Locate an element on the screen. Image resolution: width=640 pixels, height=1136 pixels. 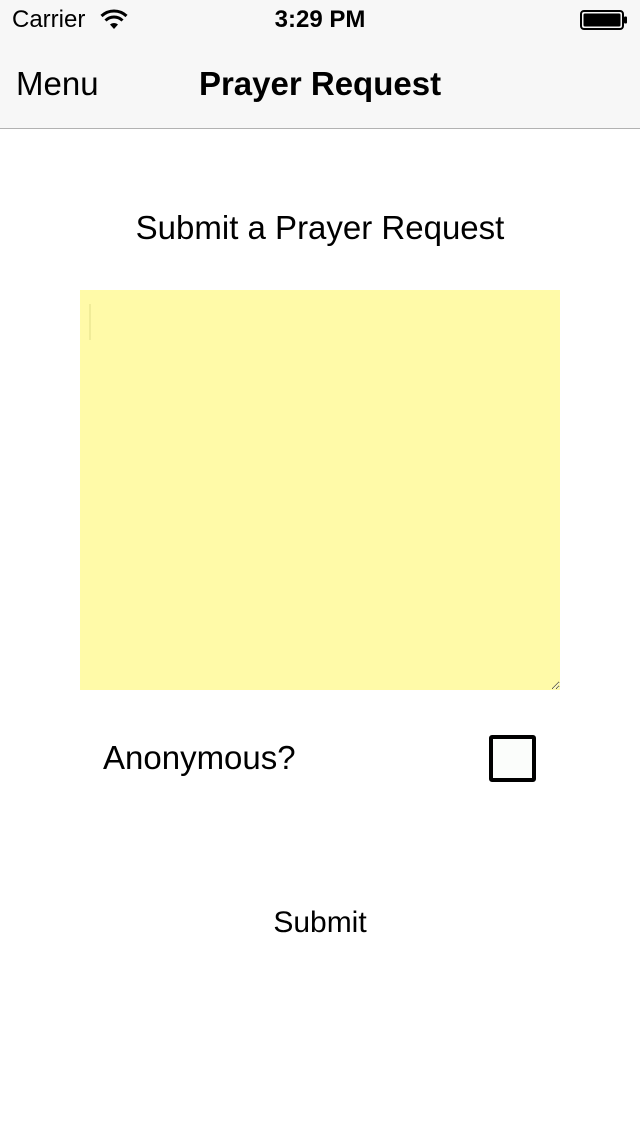
form-heading: Submit a Prayer Request is located at coordinates (320, 227).